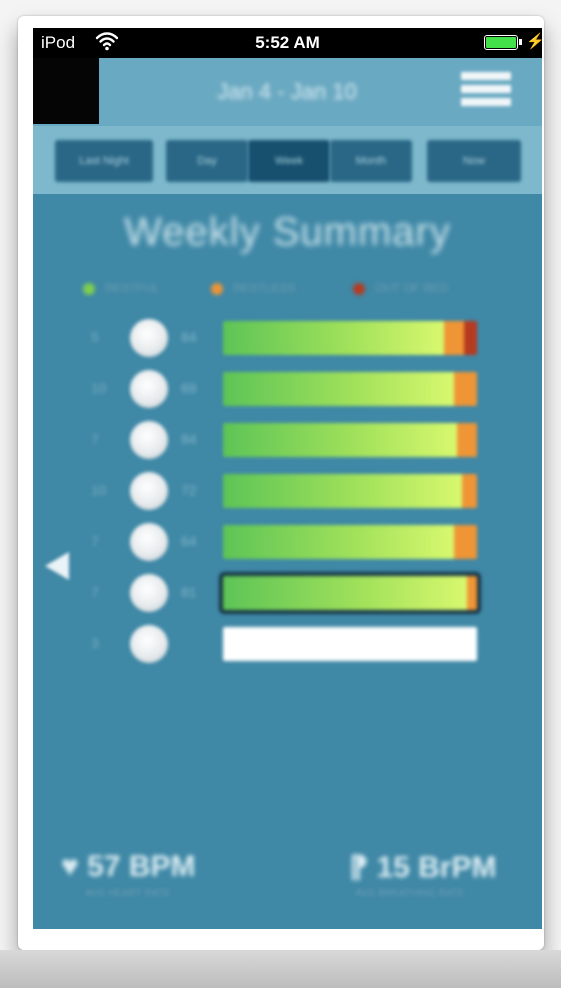 This screenshot has height=988, width=561. I want to click on sleep-row: 7 84, so click(287, 441).